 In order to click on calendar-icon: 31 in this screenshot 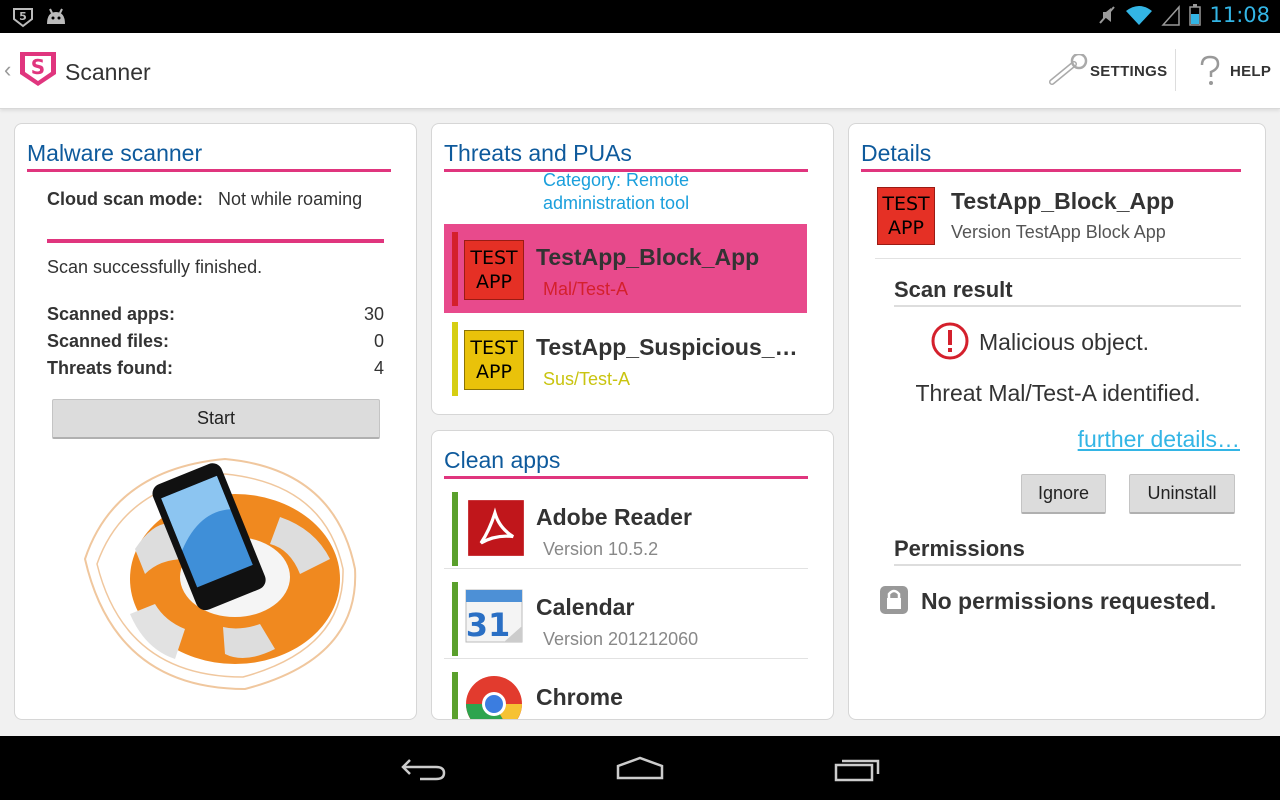, I will do `click(494, 616)`.